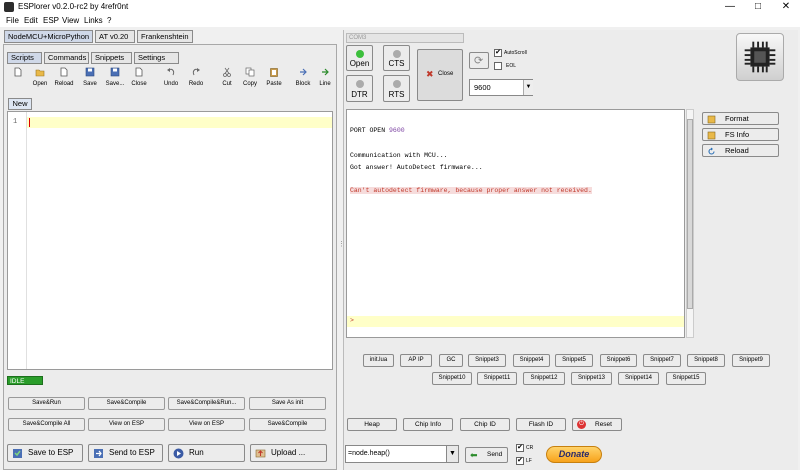 The image size is (800, 470). I want to click on snippet-3-button: Snippet3, so click(487, 360).